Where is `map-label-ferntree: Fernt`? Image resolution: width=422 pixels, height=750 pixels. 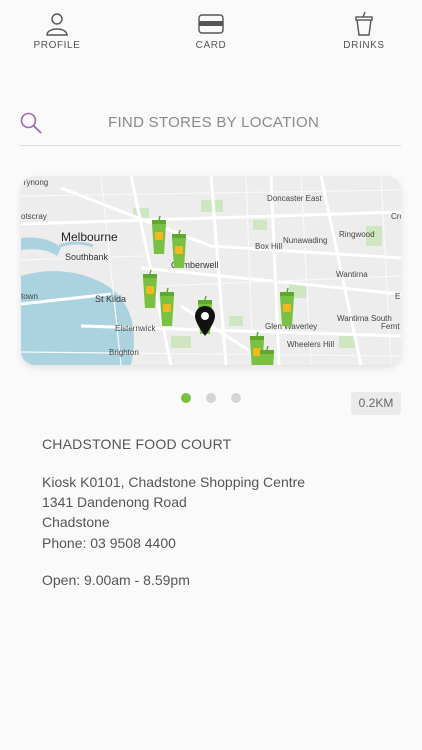
map-label-ferntree: Fernt is located at coordinates (390, 326).